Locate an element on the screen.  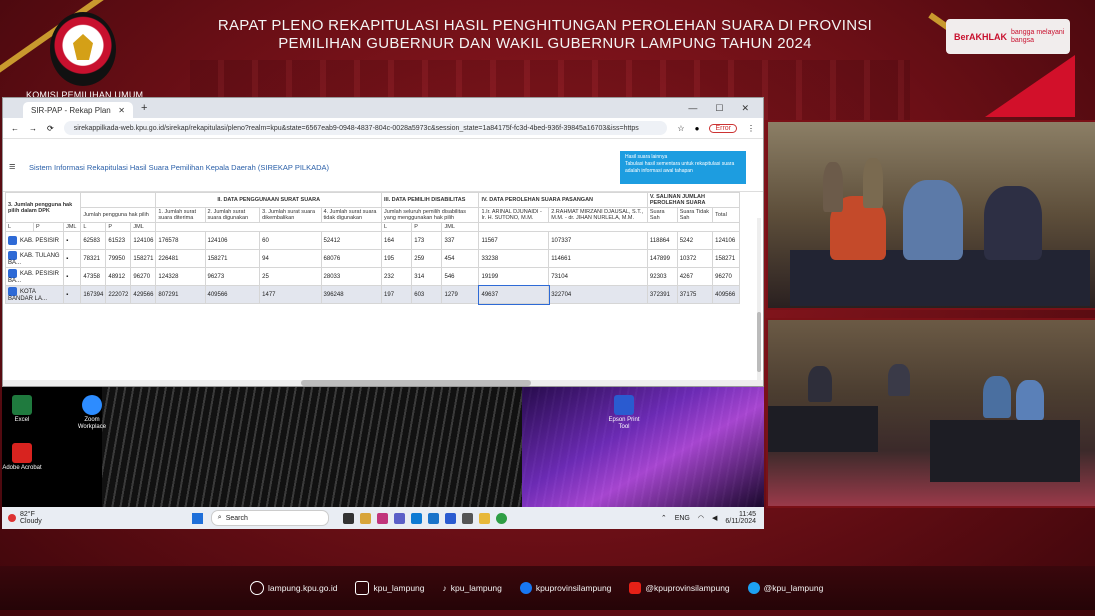
cell-dpk-l: 78321 is located at coordinates (93, 258).